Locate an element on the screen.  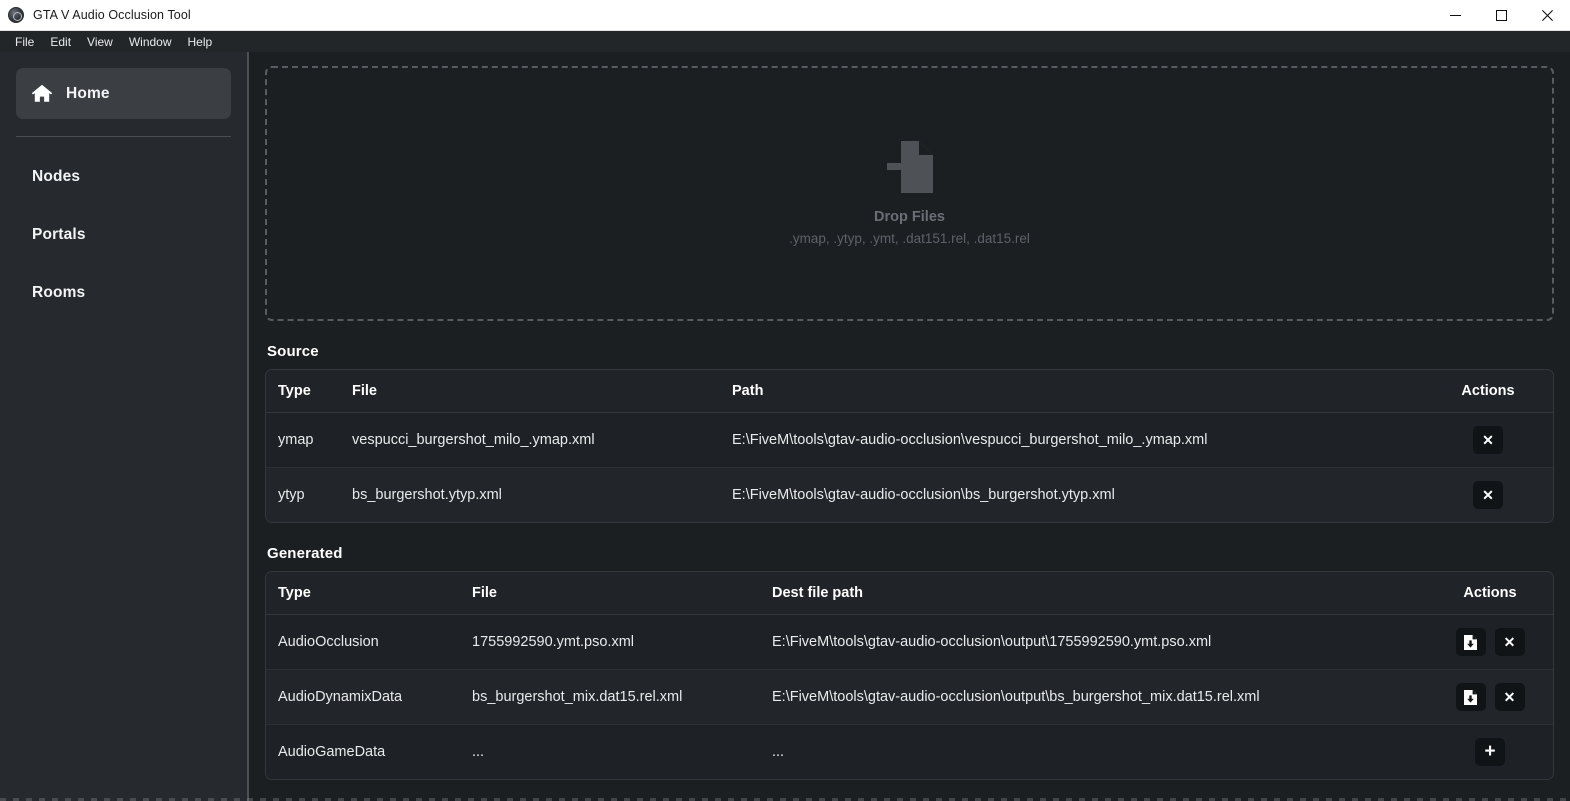
generated-table-head: Type File Dest file path Actions is located at coordinates (909, 593).